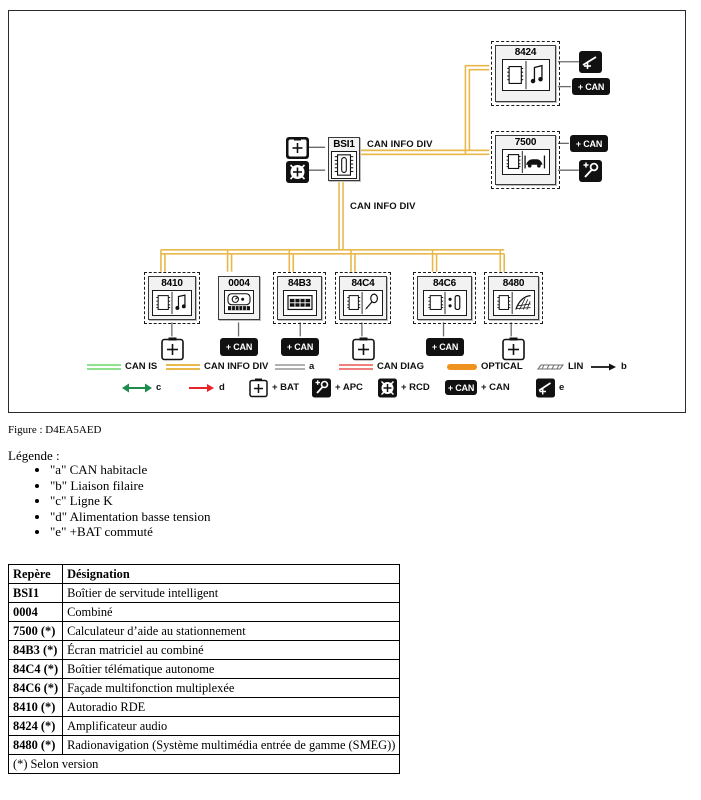 The width and height of the screenshot is (701, 800). I want to click on legend-label: + CAN, so click(495, 387).